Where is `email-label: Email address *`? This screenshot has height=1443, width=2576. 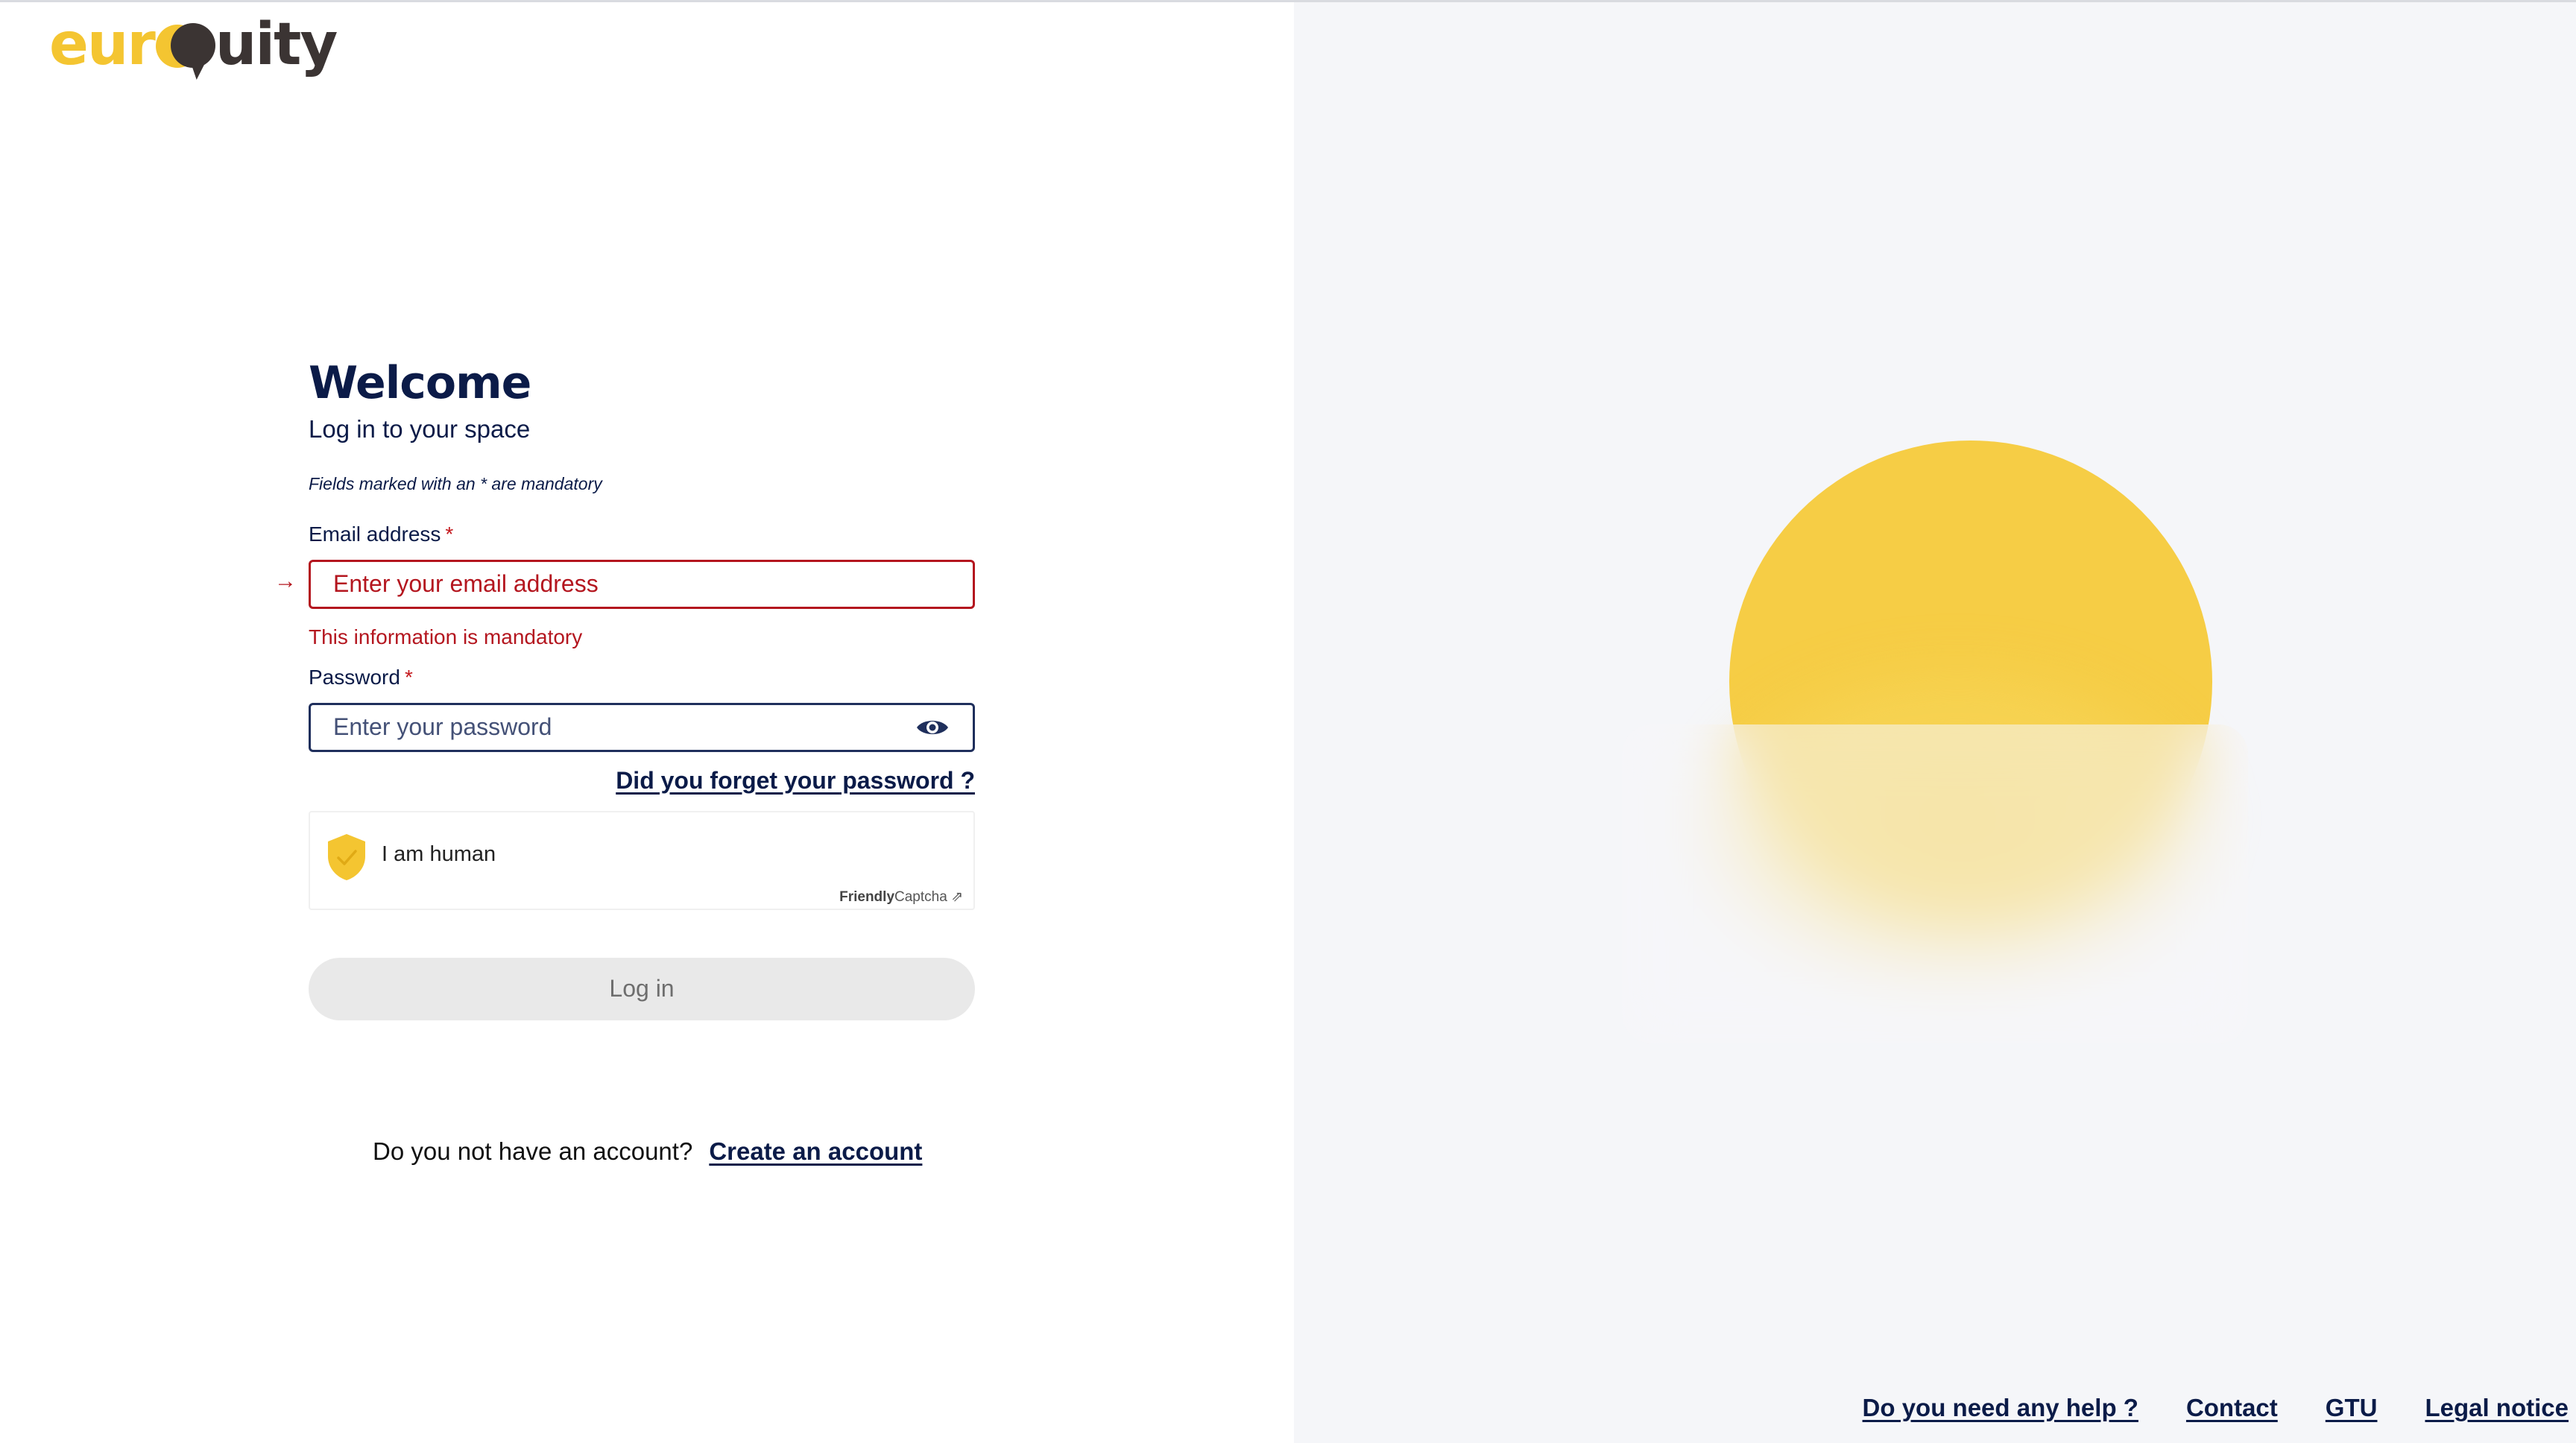 email-label: Email address * is located at coordinates (642, 534).